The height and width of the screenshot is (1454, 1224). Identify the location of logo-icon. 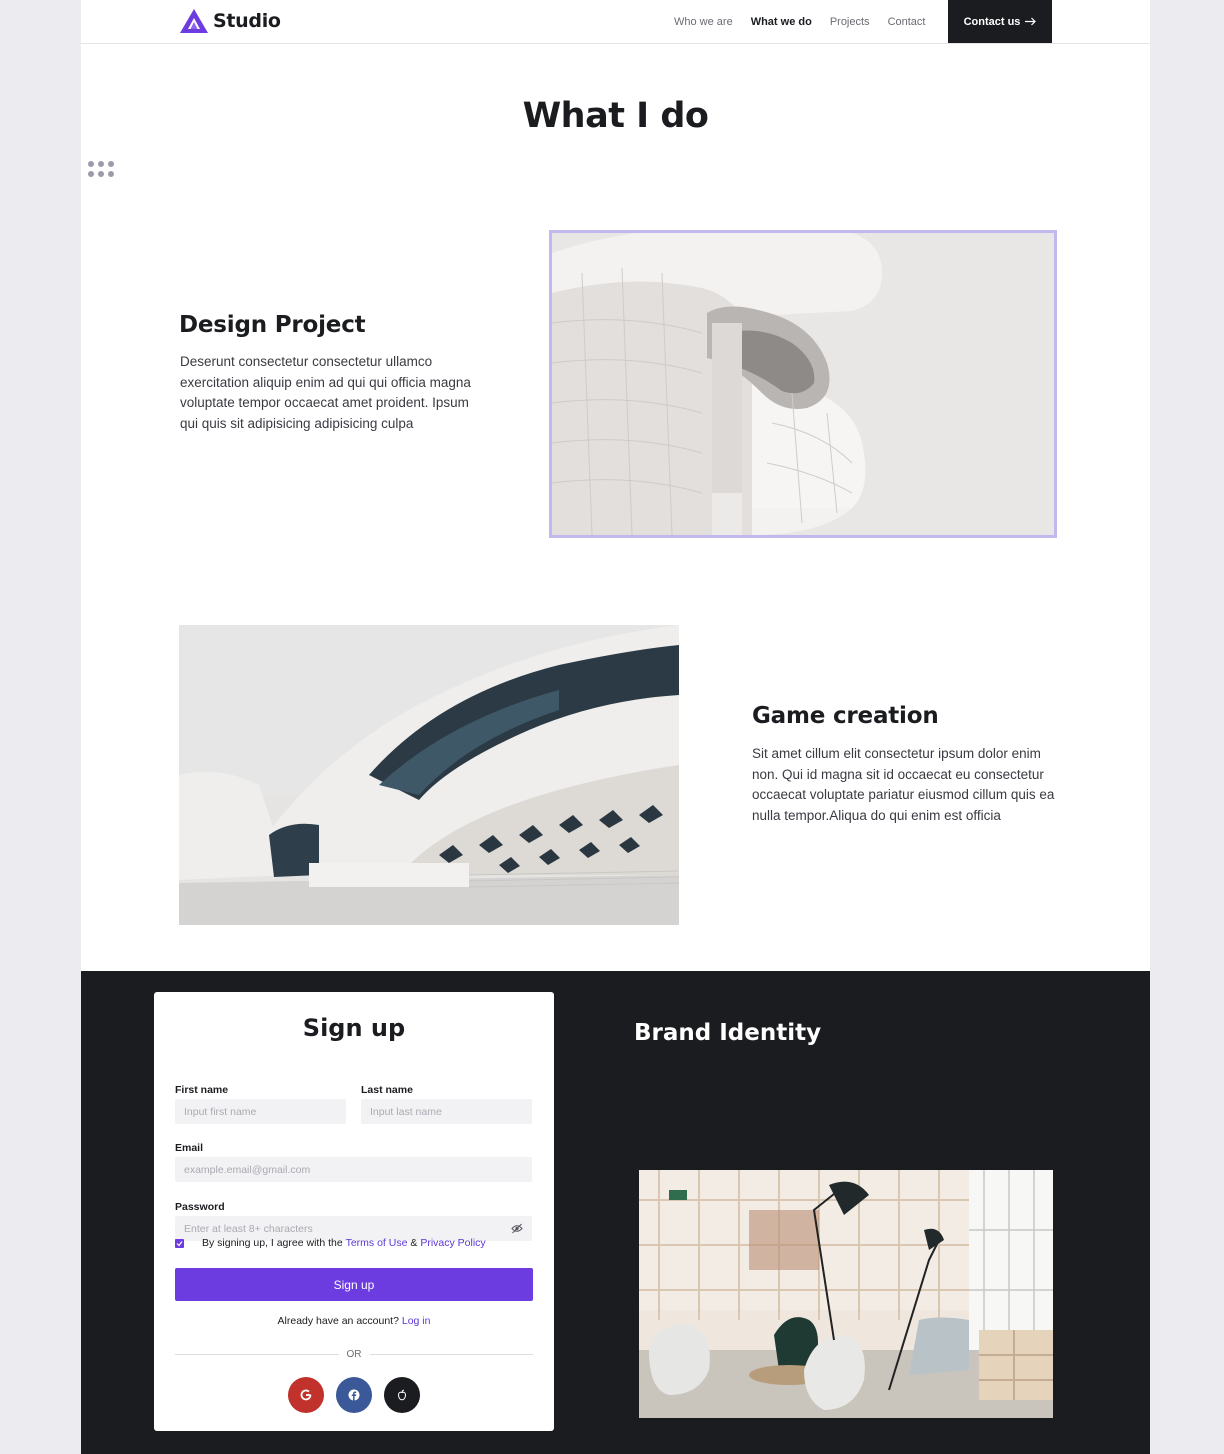
(194, 21).